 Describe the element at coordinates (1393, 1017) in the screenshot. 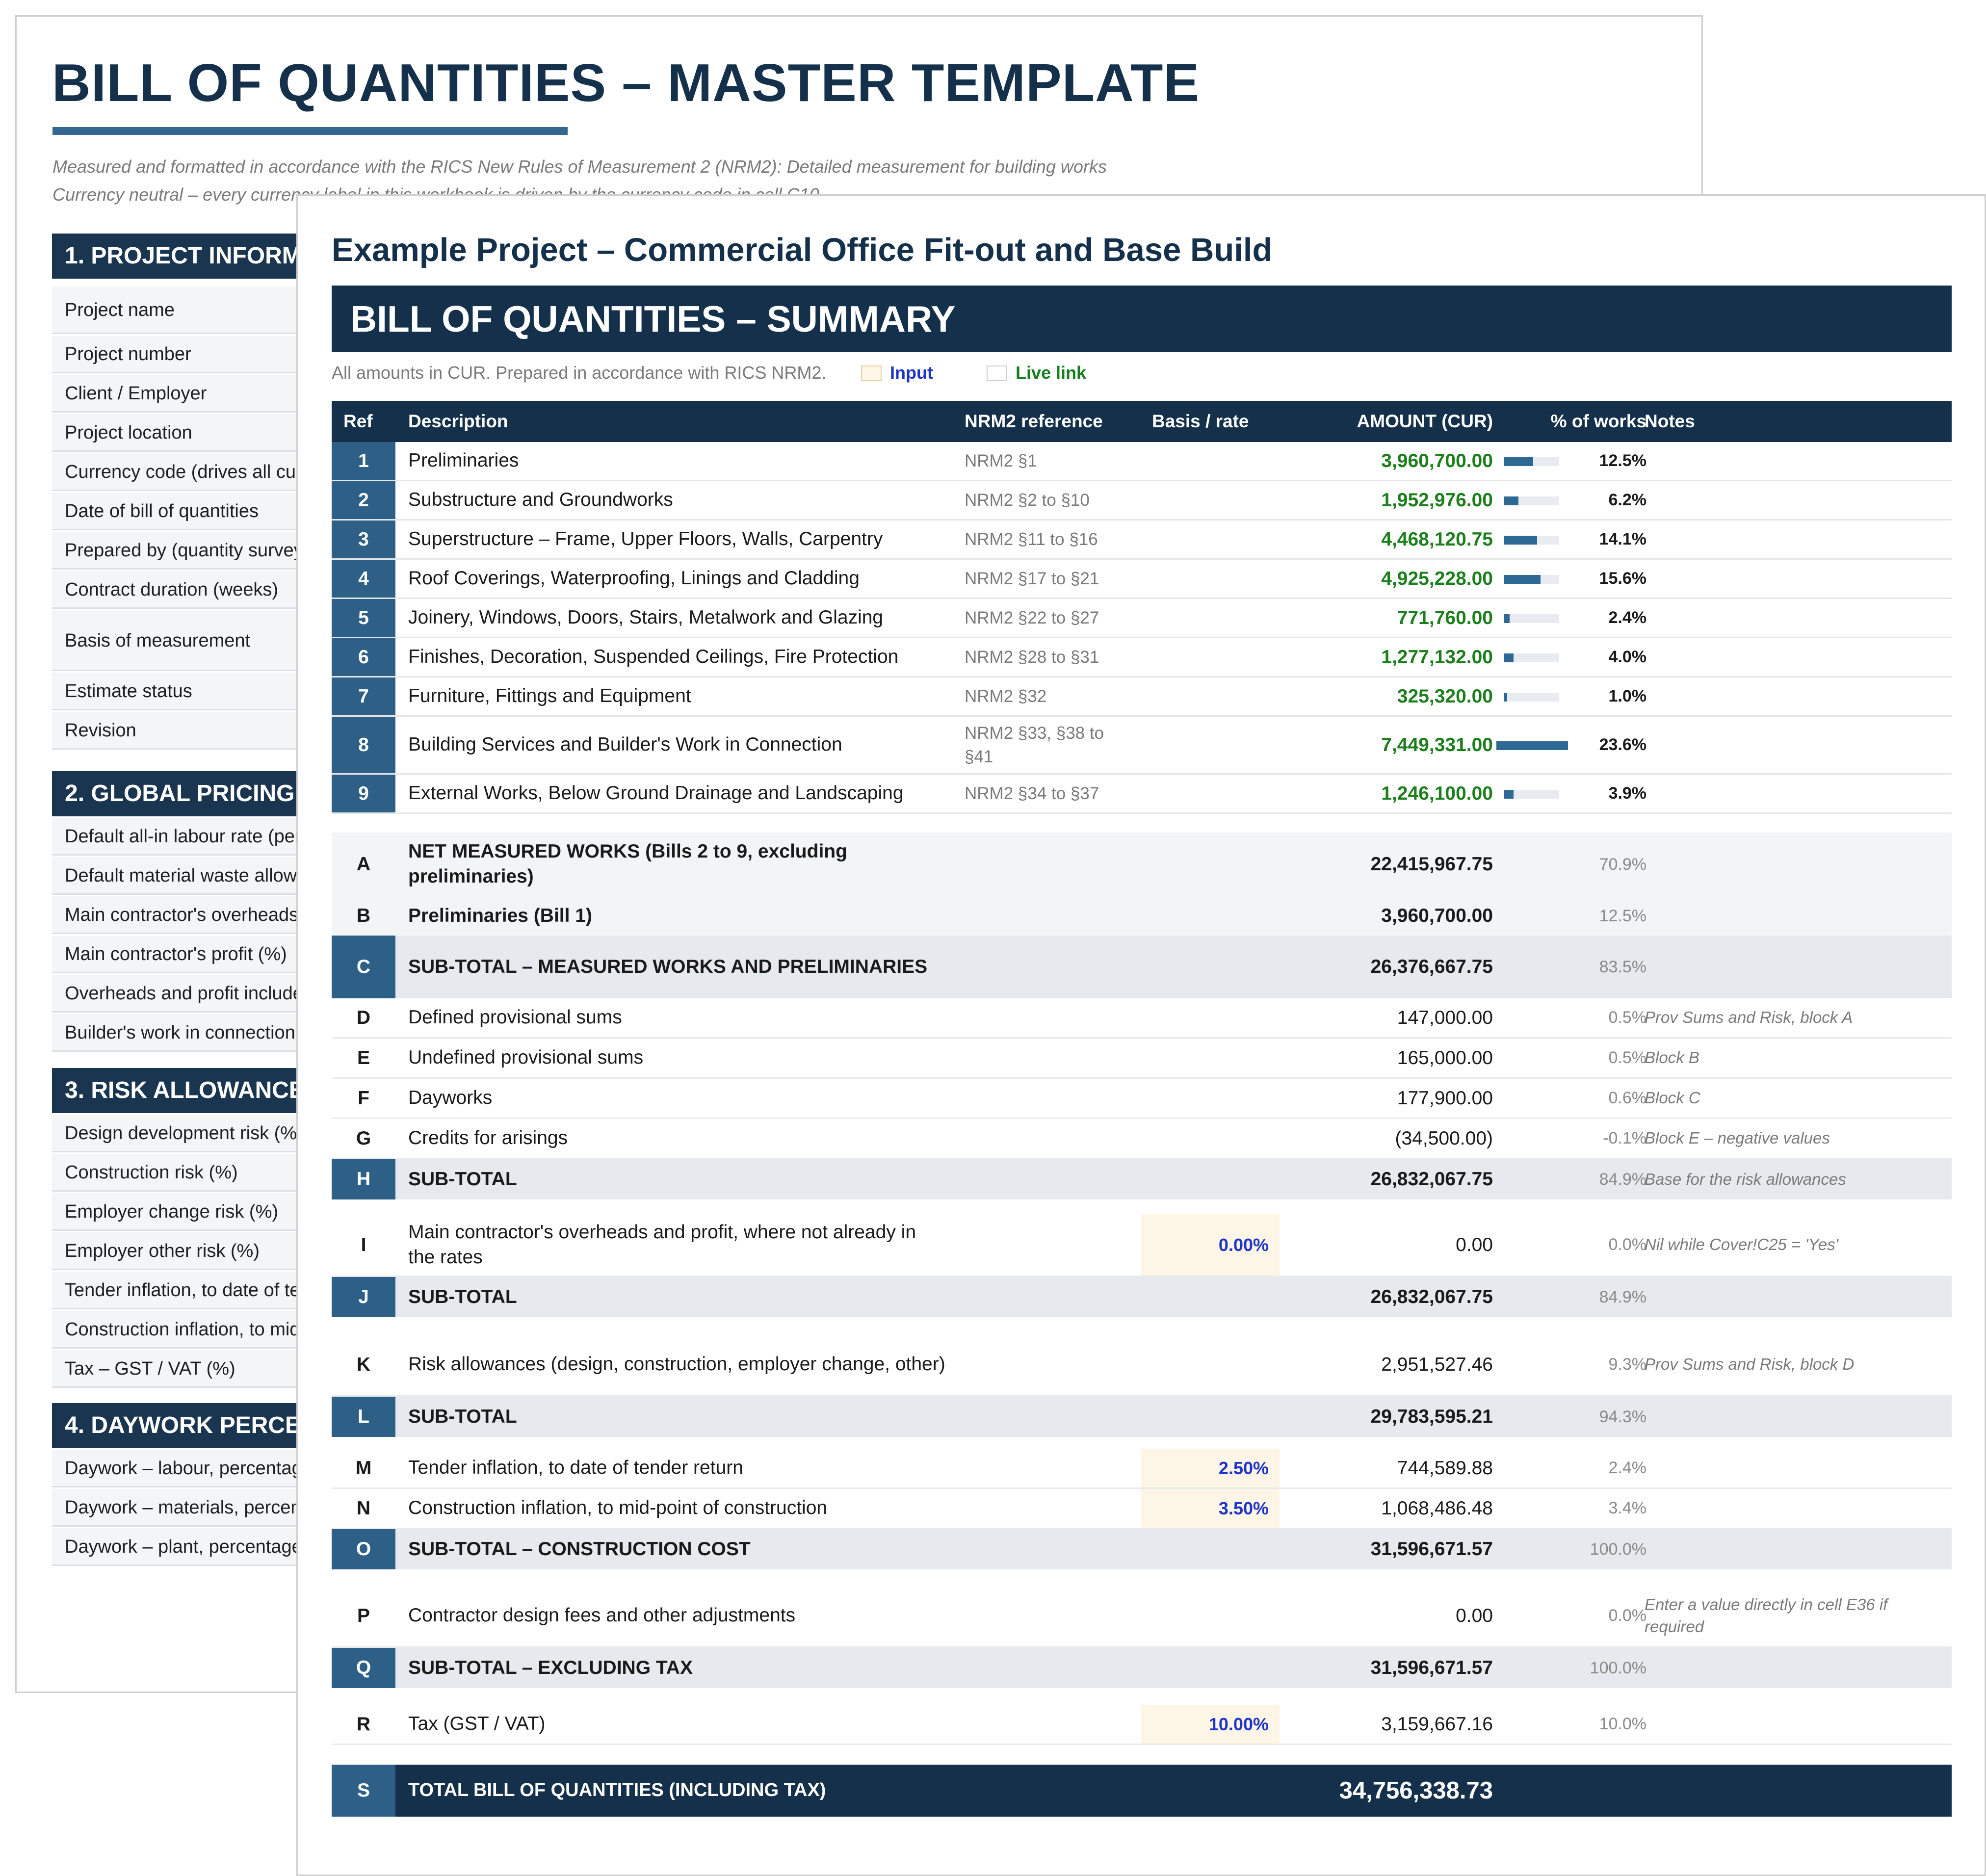

I see `line-amount: 147,000.00` at that location.